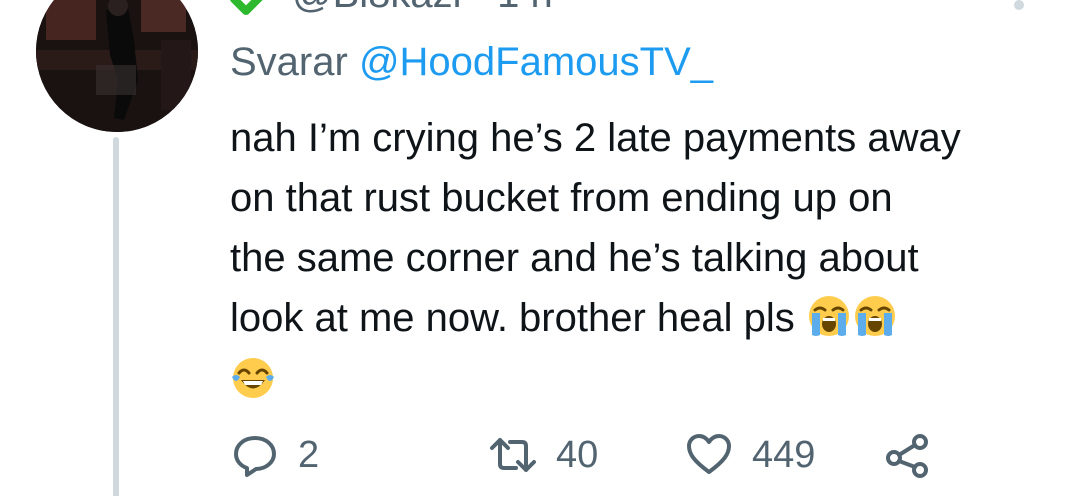 The height and width of the screenshot is (496, 1080). Describe the element at coordinates (253, 378) in the screenshot. I see `face-with-tears-of-joy-icon` at that location.